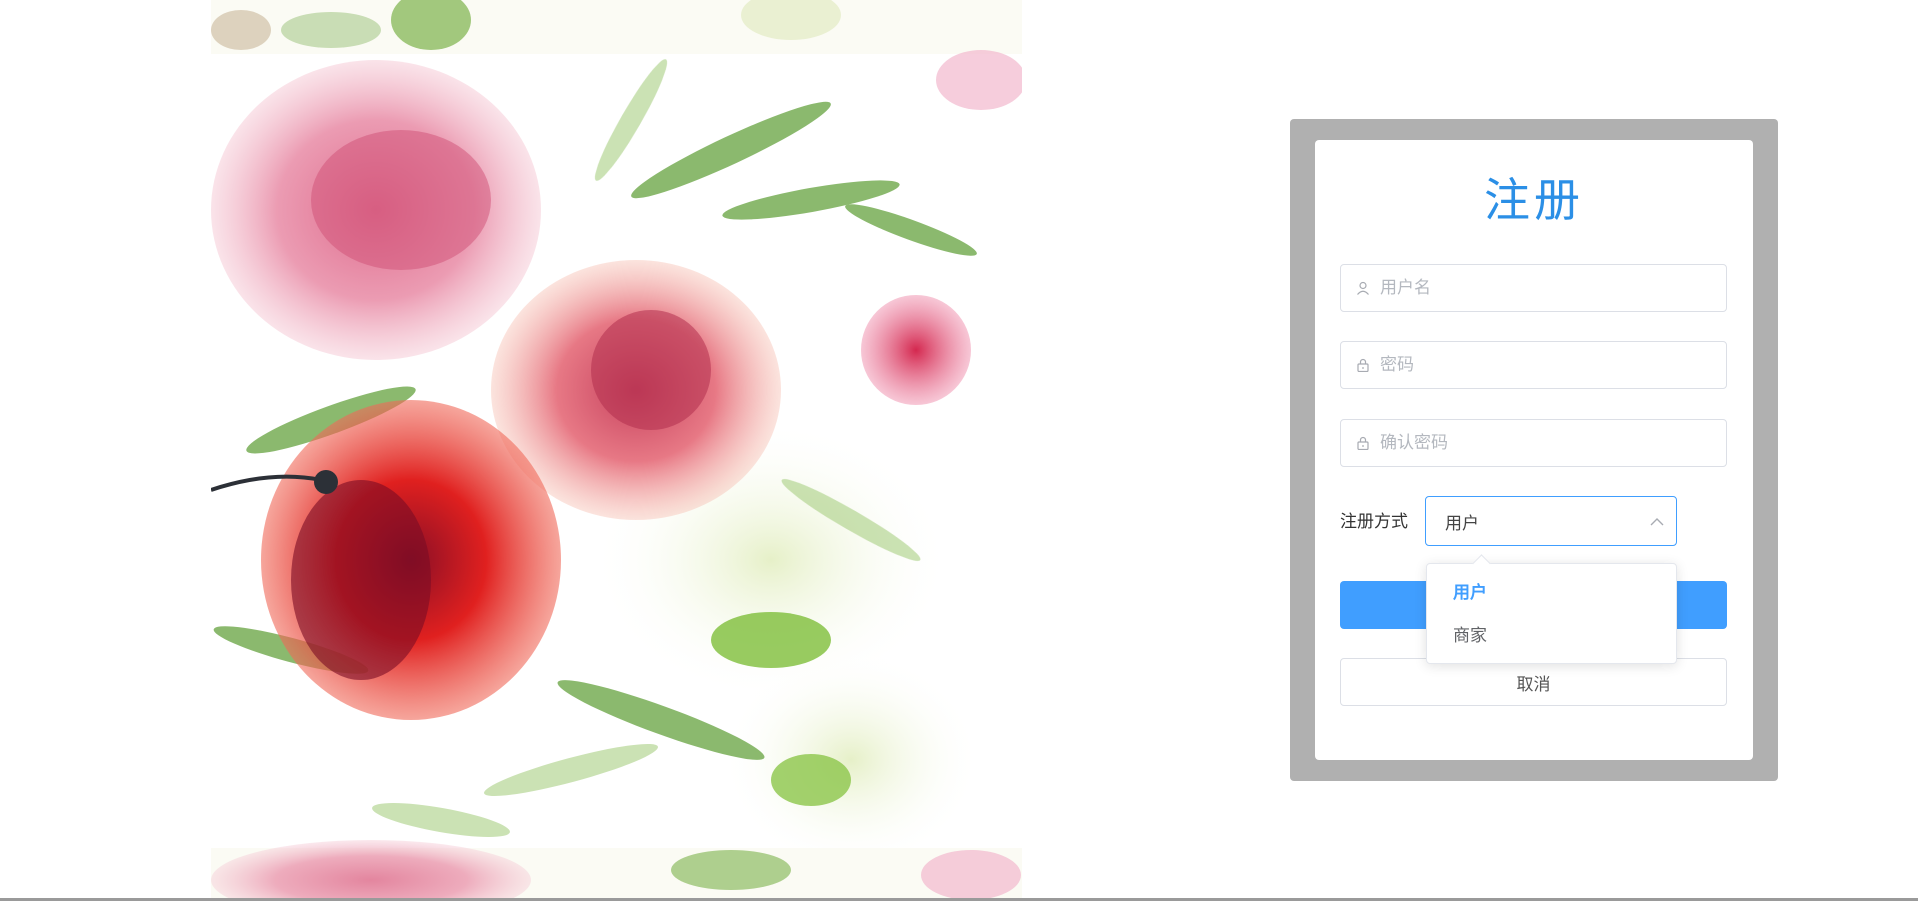  I want to click on dropdown-option-user: 用户, so click(1551, 593).